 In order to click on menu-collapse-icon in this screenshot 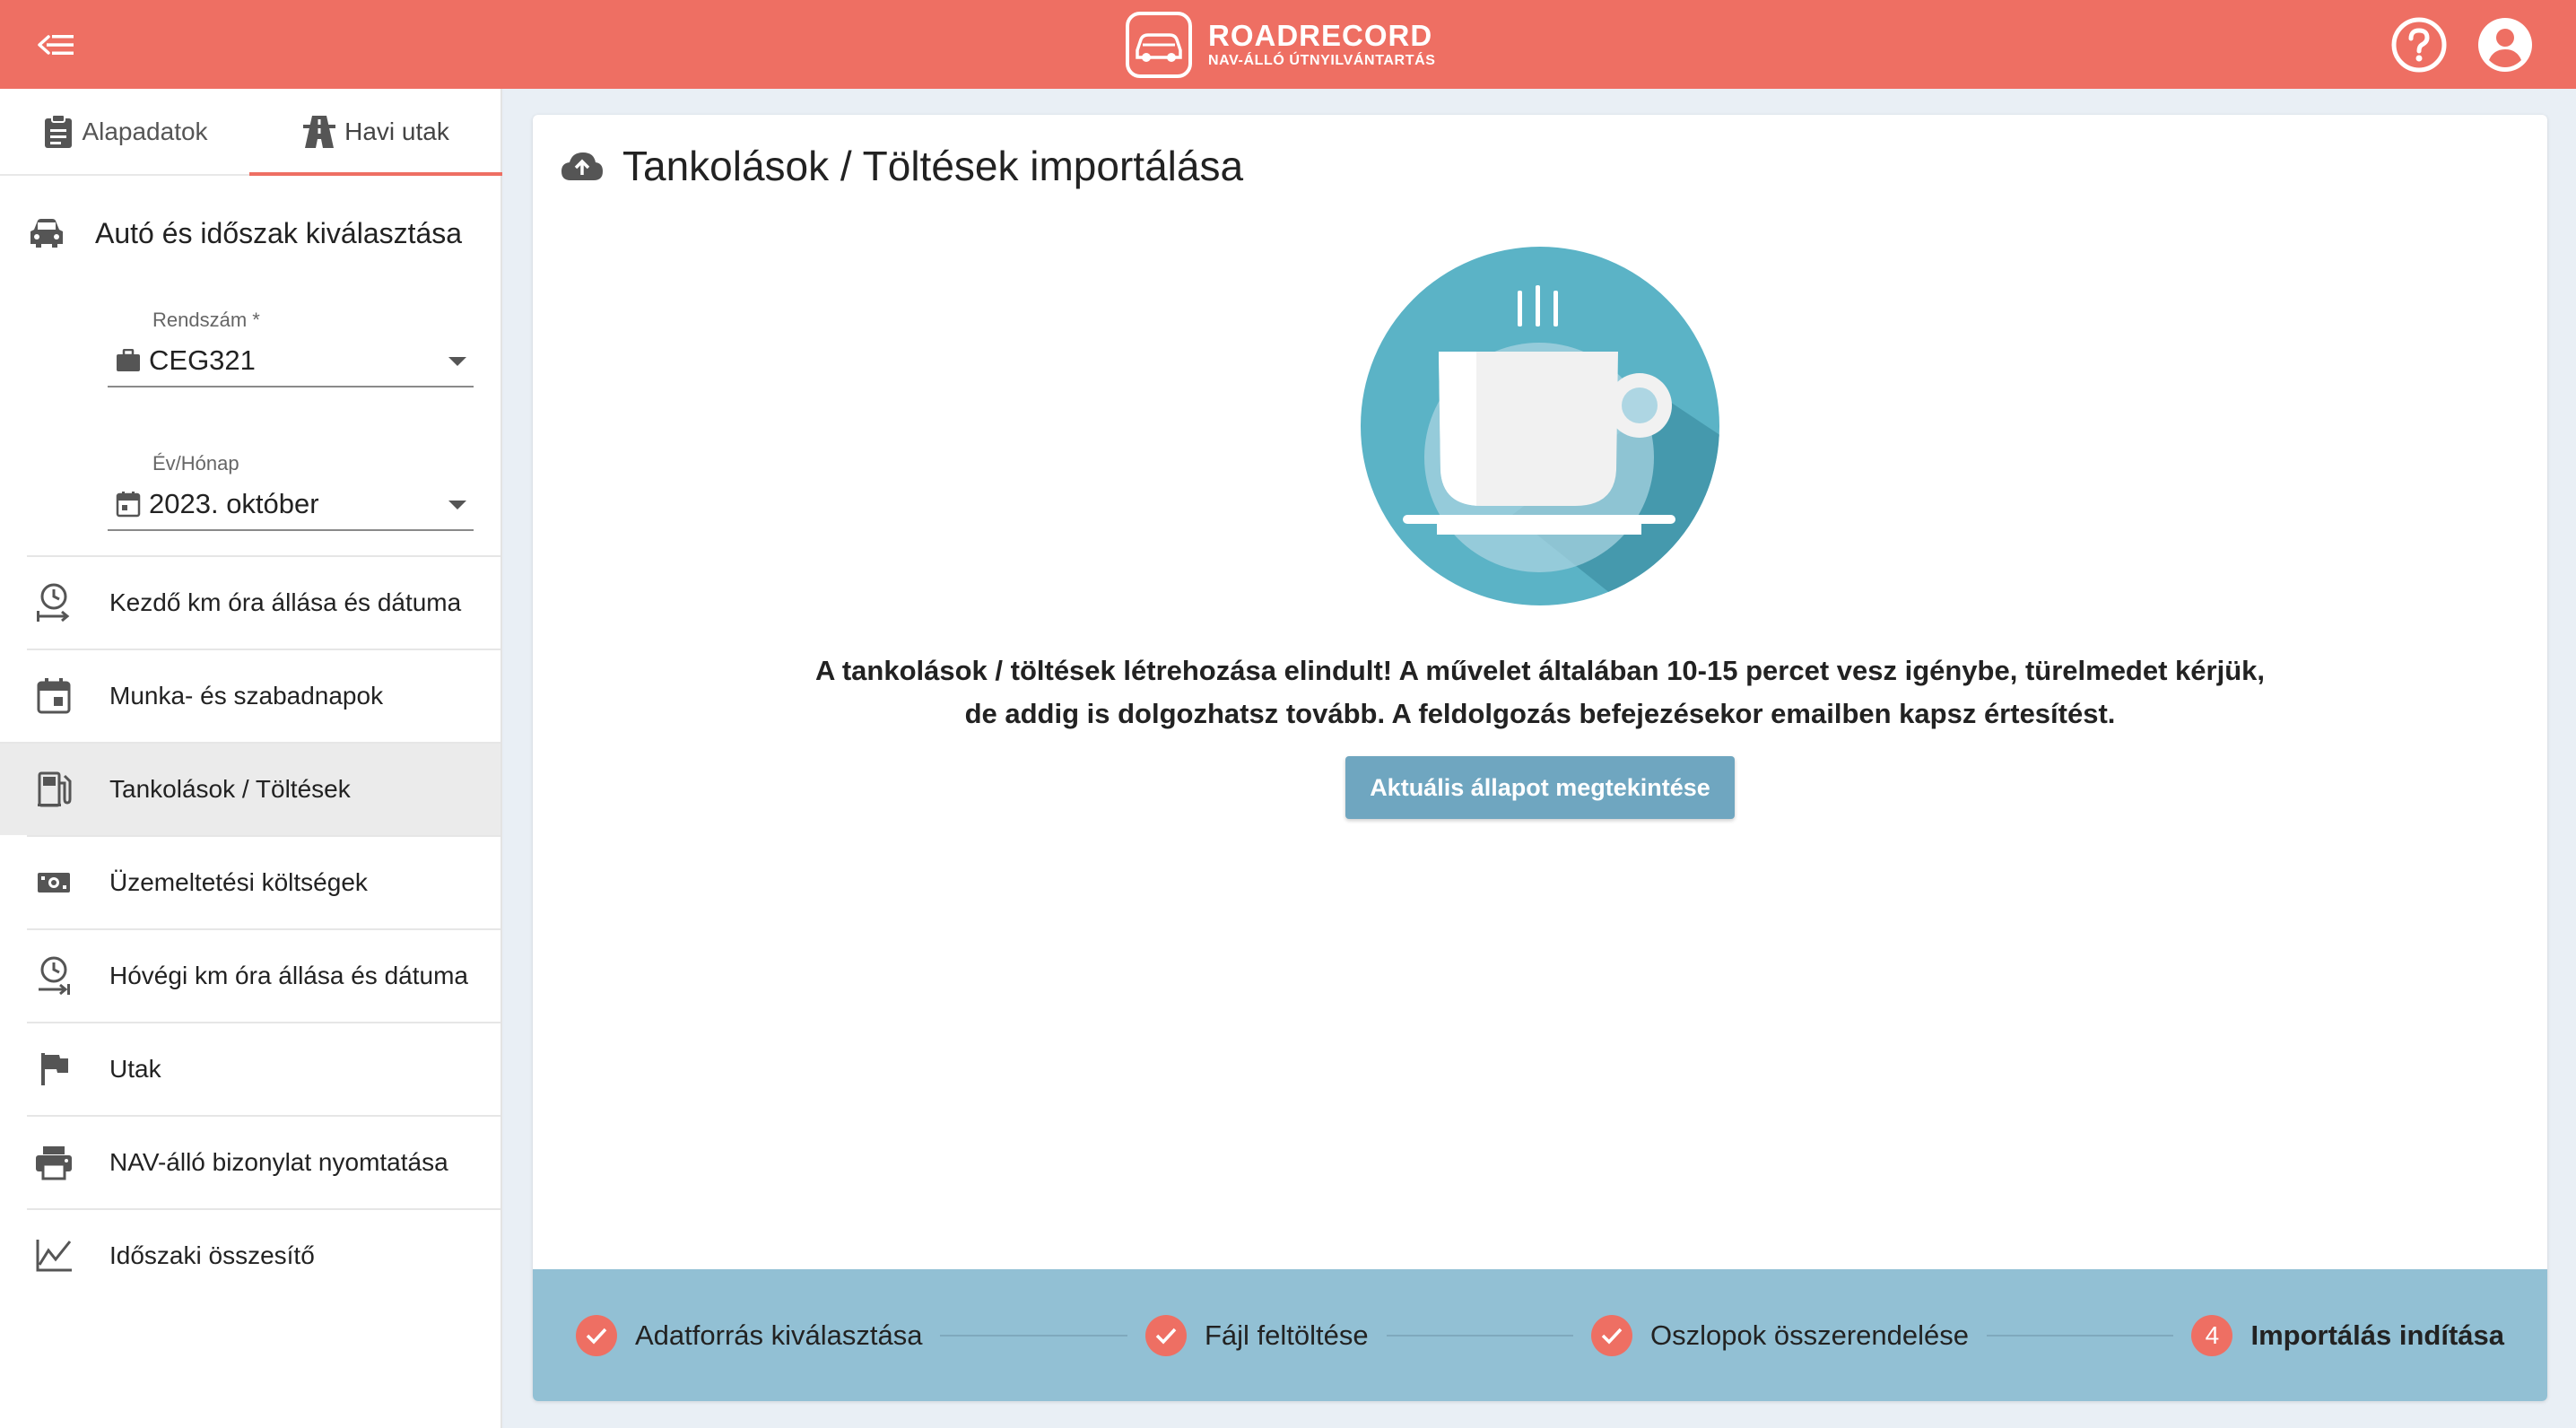, I will do `click(56, 45)`.